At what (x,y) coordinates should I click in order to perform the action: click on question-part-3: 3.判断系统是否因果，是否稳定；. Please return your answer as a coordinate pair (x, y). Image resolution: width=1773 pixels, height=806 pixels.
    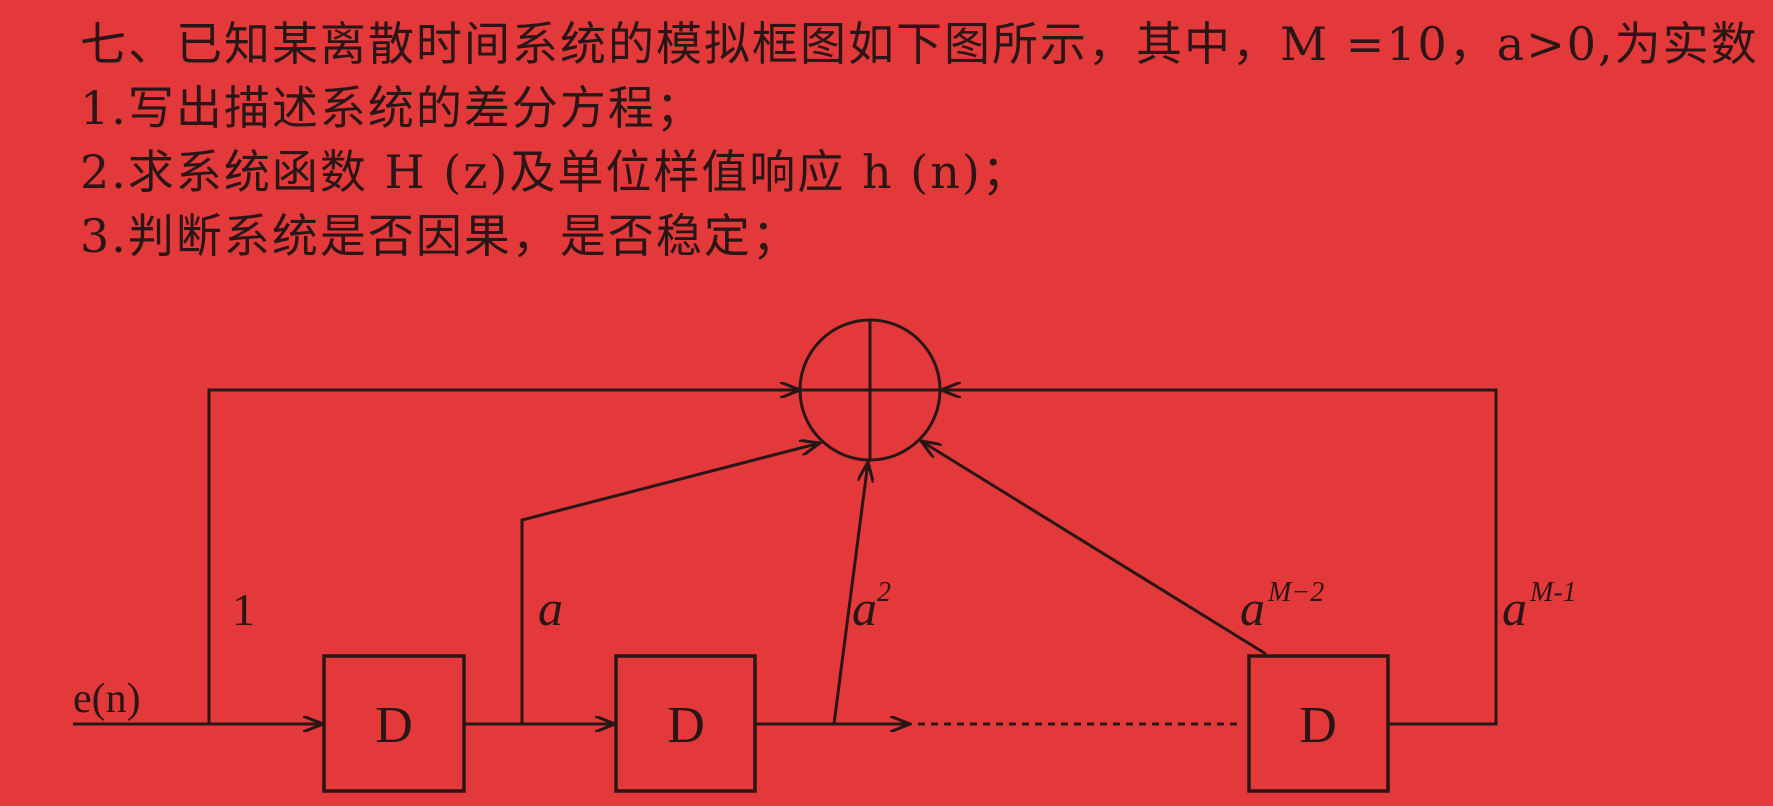
    Looking at the image, I should click on (440, 236).